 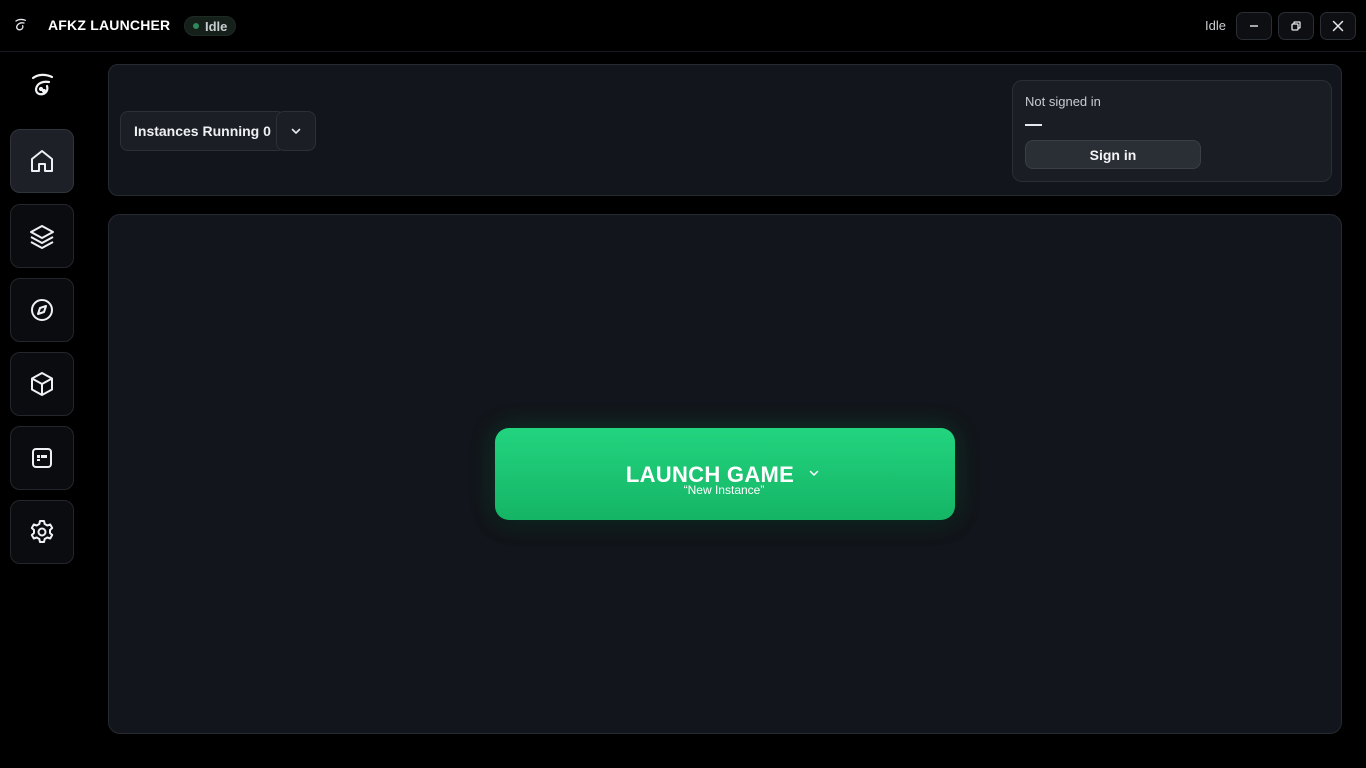 I want to click on close-button, so click(x=1338, y=26).